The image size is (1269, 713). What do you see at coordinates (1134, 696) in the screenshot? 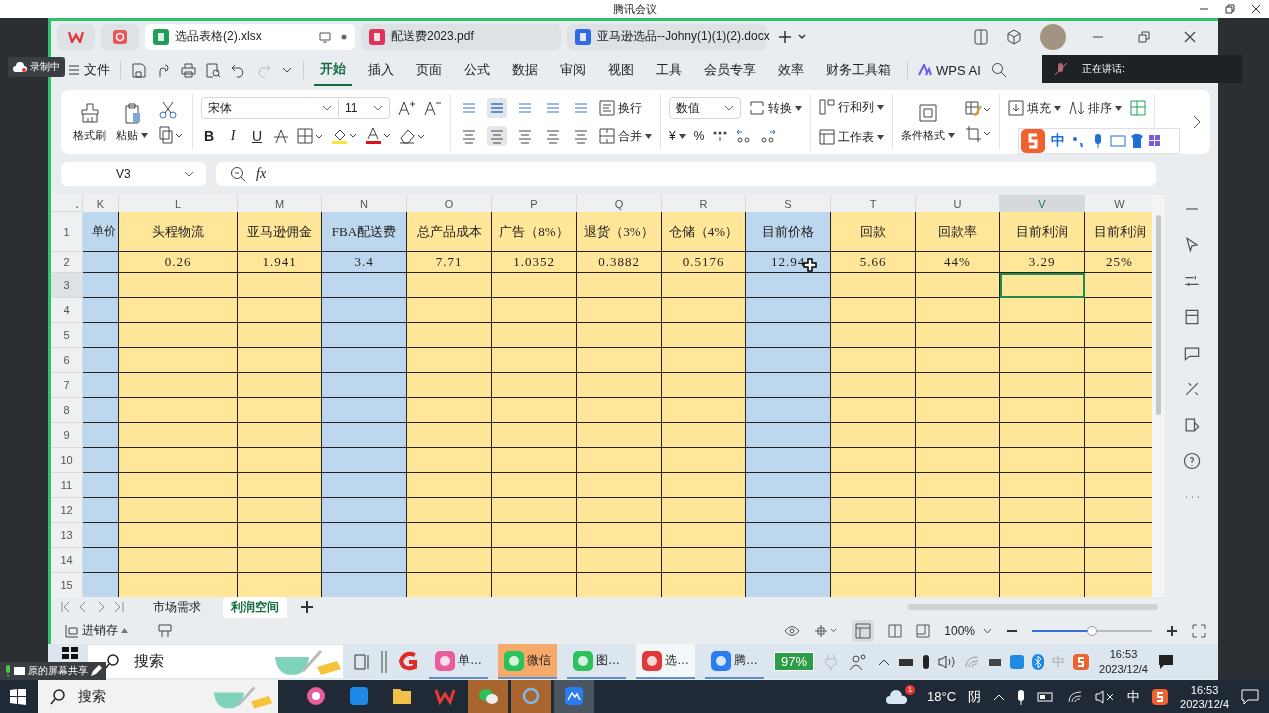
I see `ime-indicator: 中` at bounding box center [1134, 696].